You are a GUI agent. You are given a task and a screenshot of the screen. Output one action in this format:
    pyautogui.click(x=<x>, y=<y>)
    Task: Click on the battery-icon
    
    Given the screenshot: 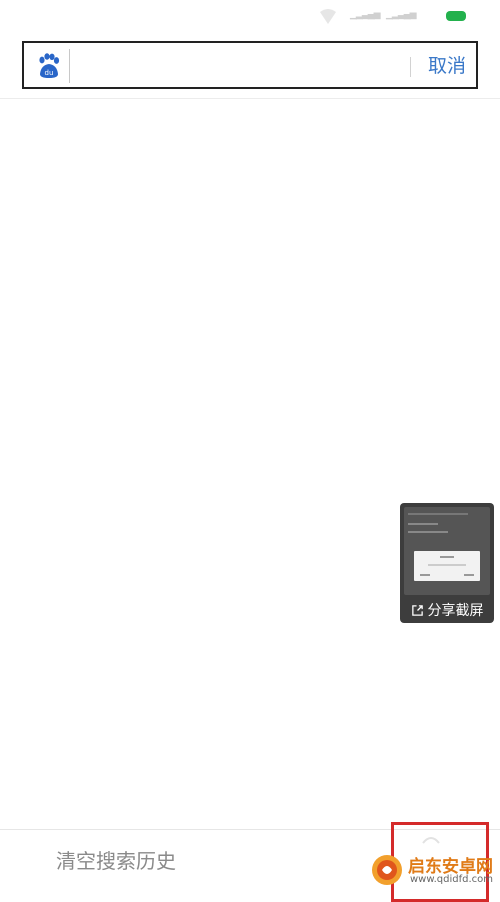 What is the action you would take?
    pyautogui.click(x=456, y=16)
    